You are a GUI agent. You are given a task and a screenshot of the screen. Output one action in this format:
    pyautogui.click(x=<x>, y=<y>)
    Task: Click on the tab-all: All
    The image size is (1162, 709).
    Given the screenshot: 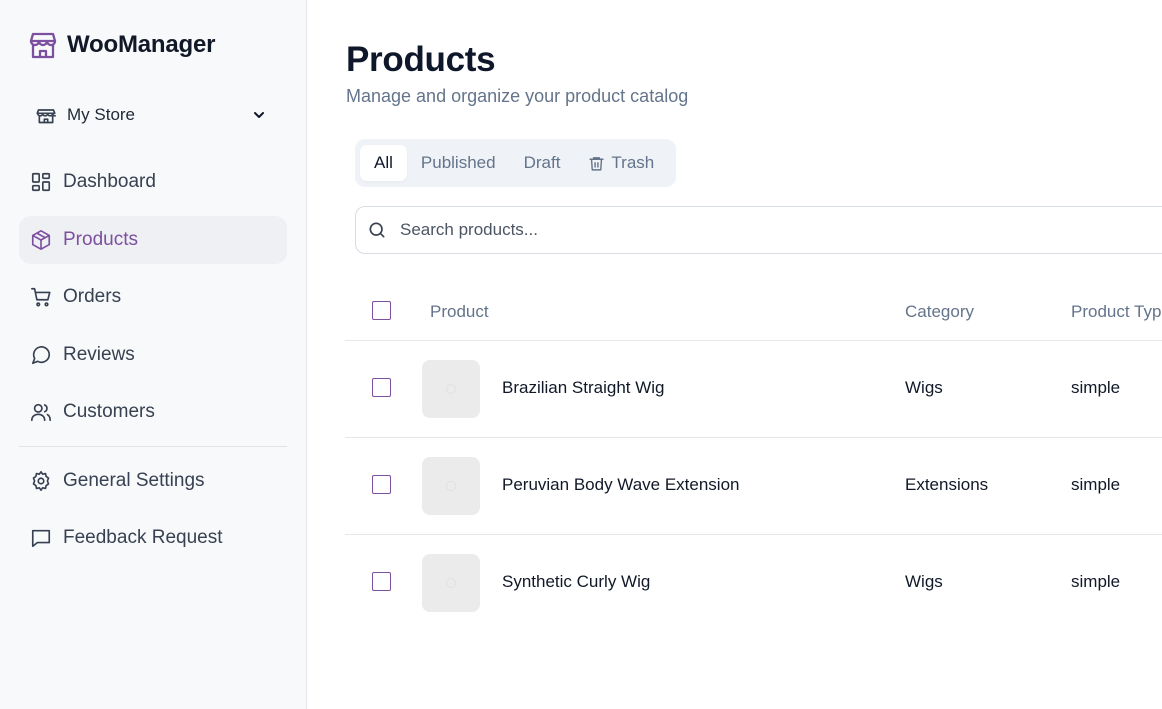 What is the action you would take?
    pyautogui.click(x=383, y=163)
    